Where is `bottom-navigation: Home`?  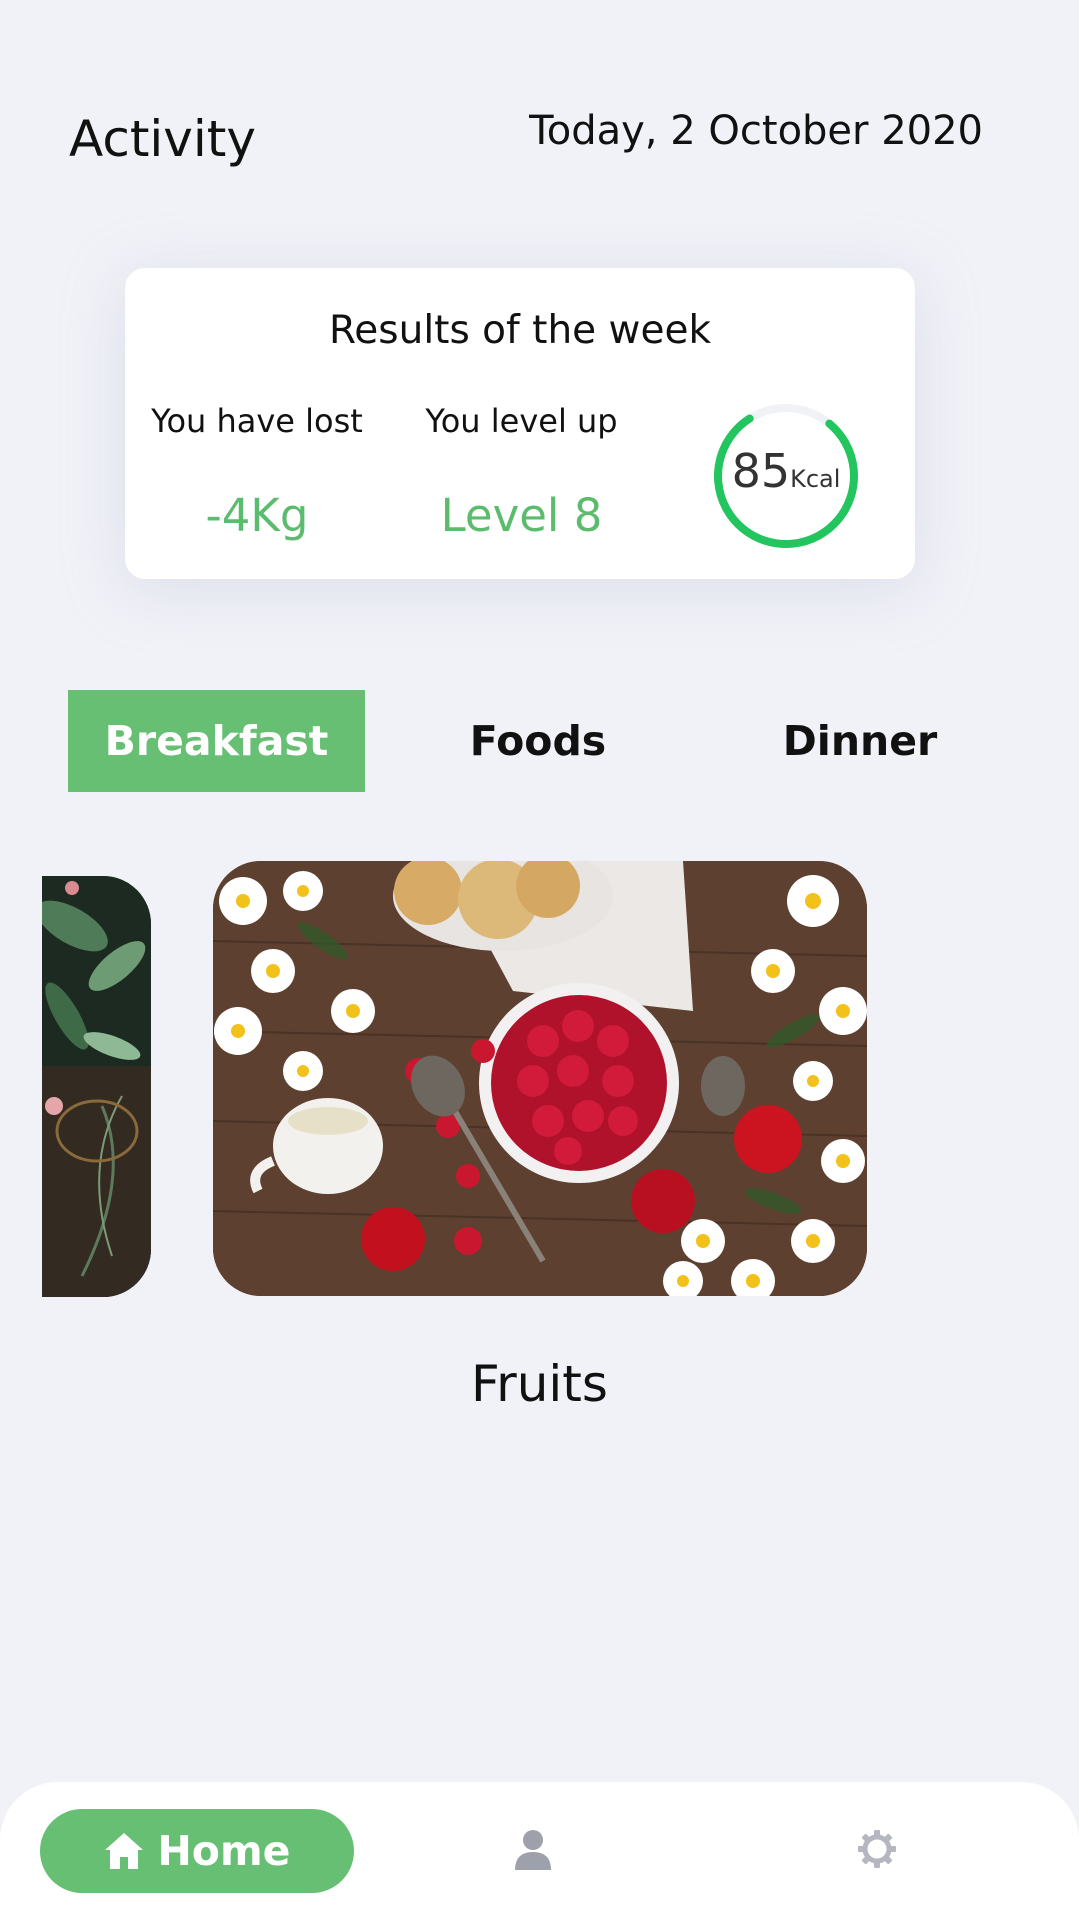 bottom-navigation: Home is located at coordinates (539, 1850).